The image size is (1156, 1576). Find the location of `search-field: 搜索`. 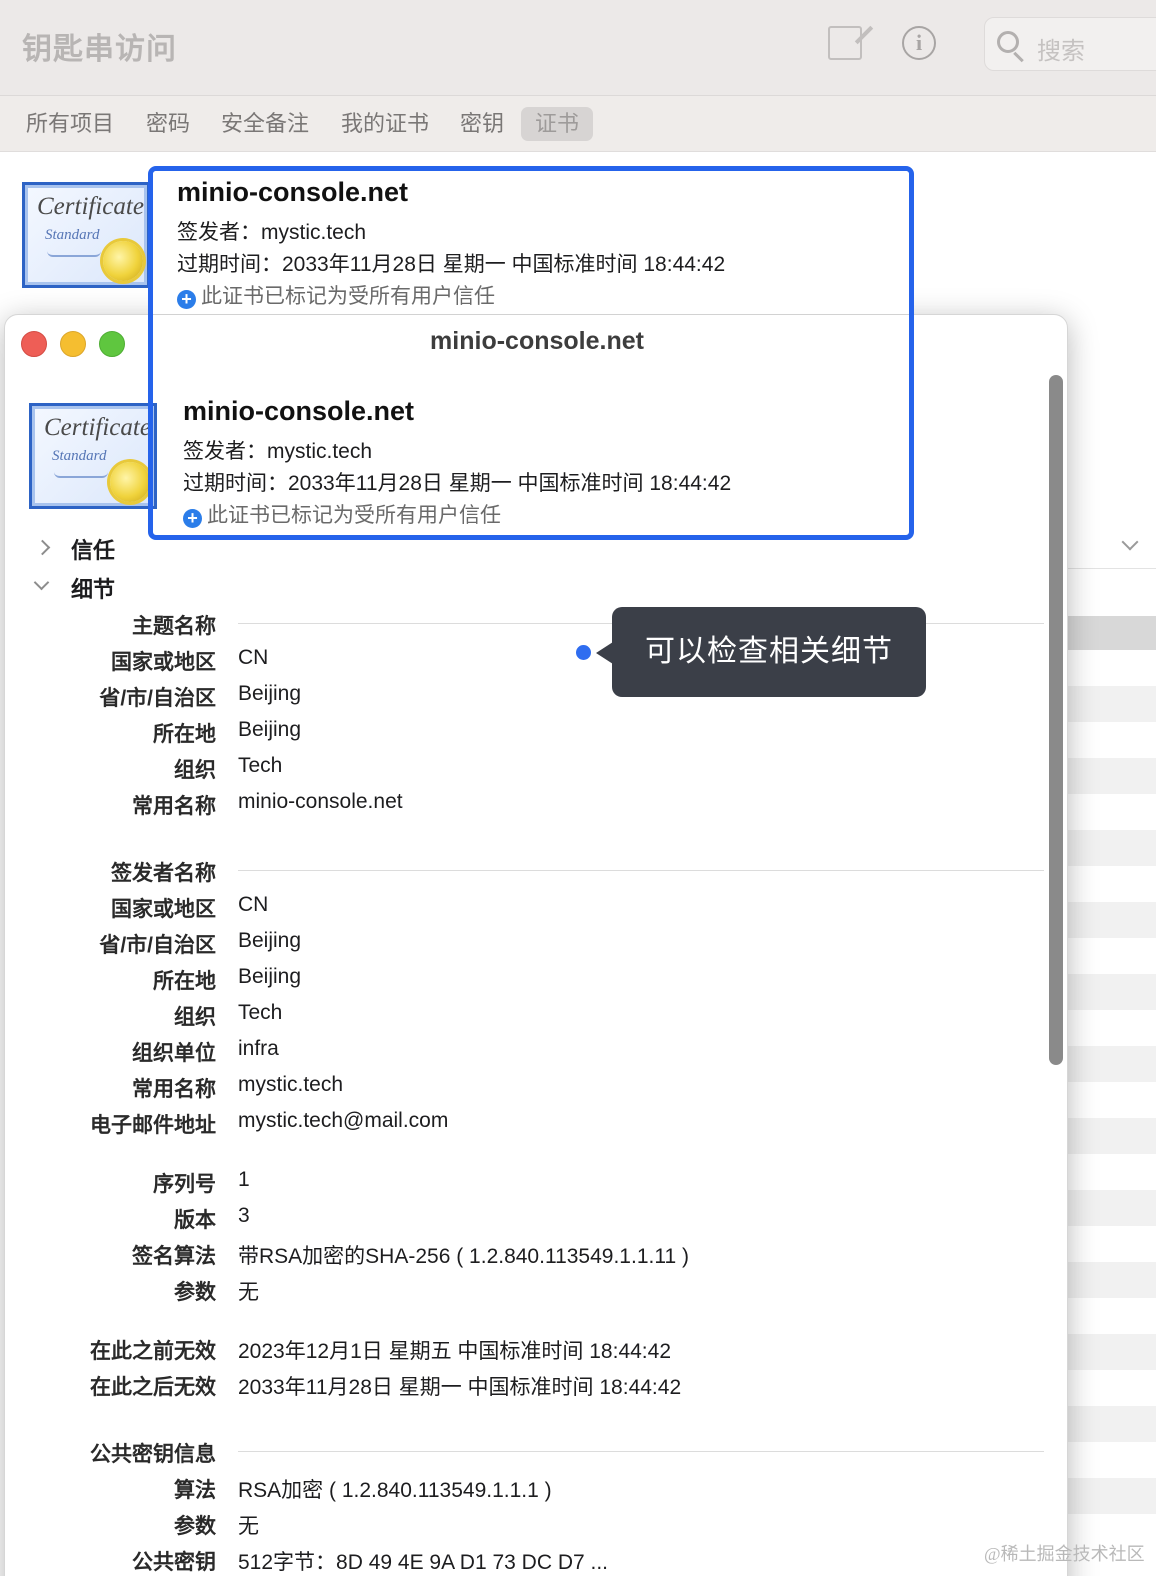

search-field: 搜索 is located at coordinates (1070, 44).